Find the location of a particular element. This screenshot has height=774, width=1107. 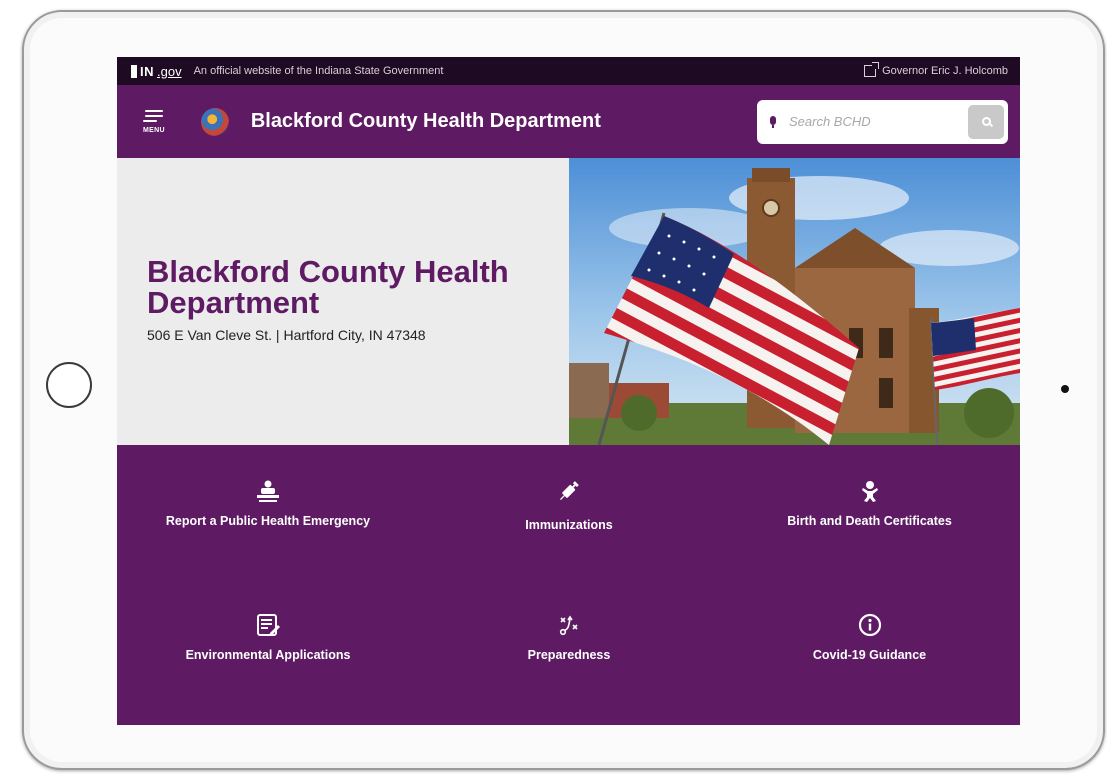

search-button is located at coordinates (986, 121).